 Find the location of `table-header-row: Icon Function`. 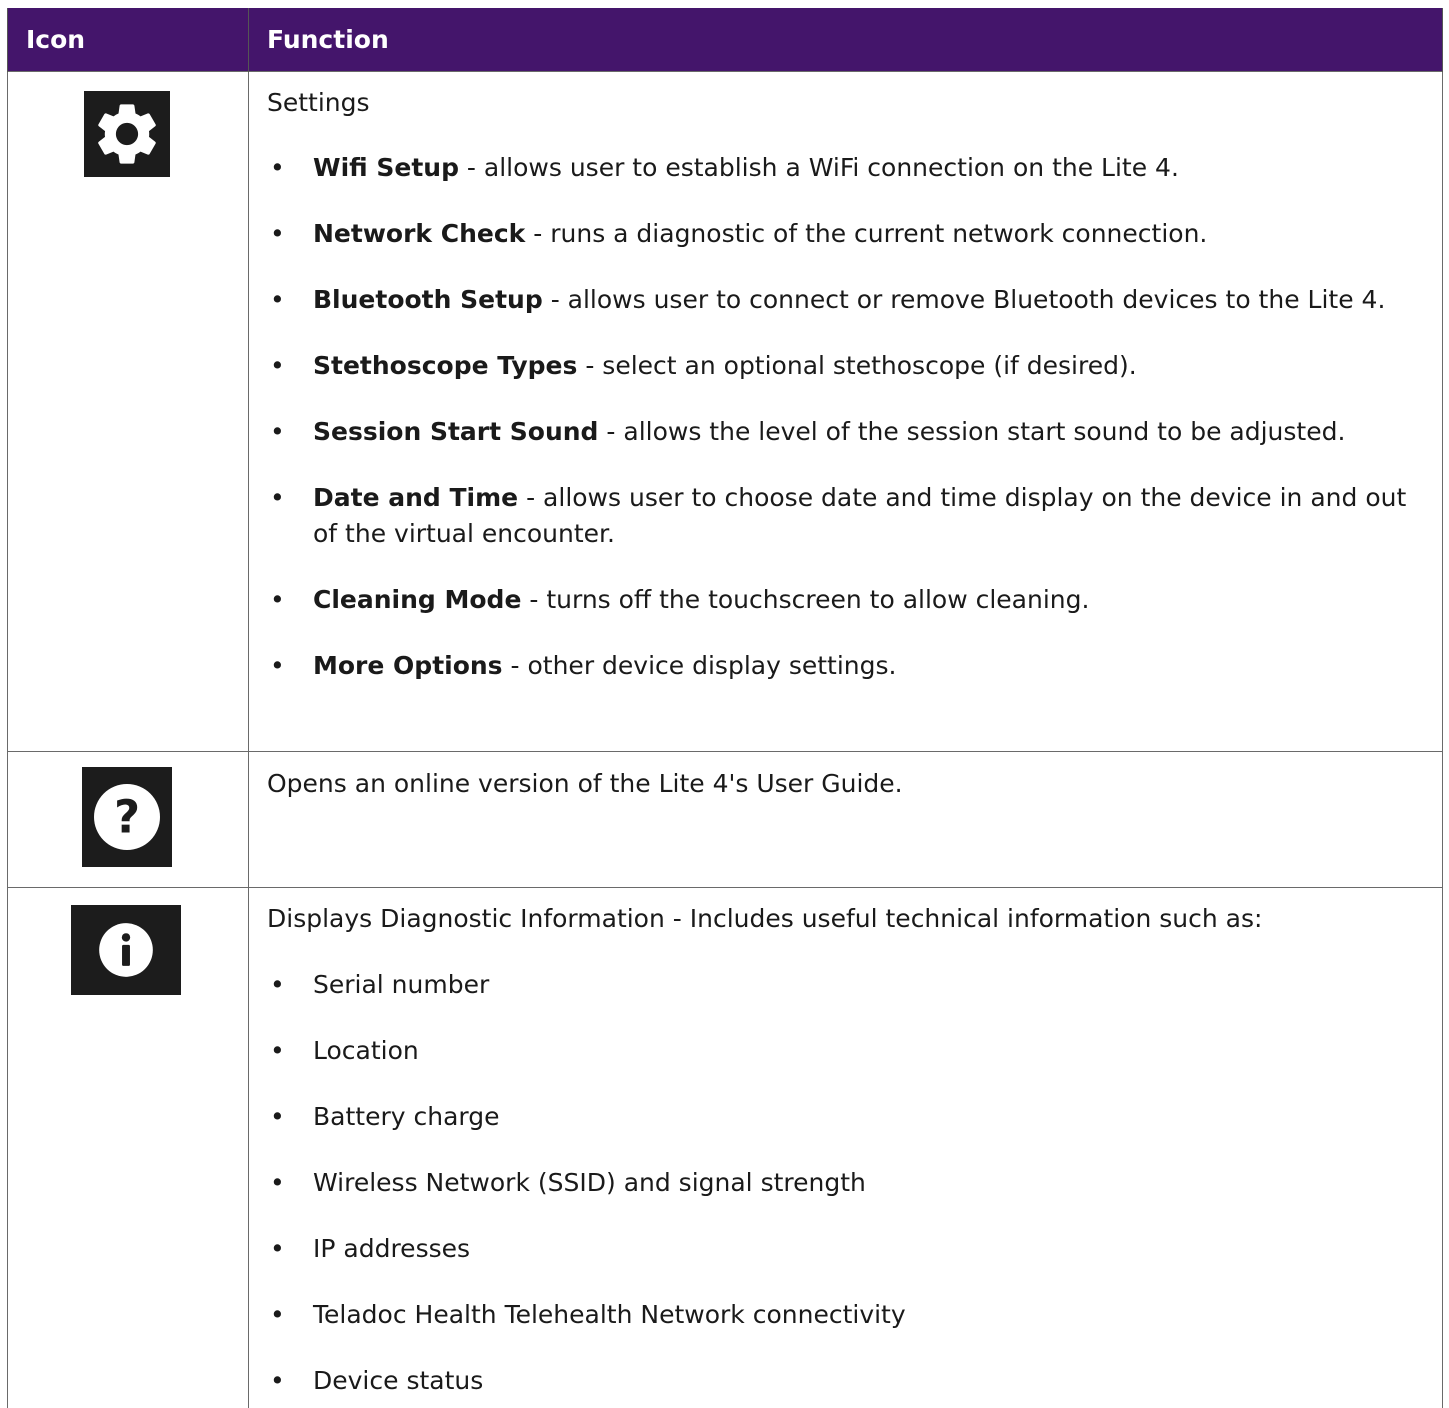

table-header-row: Icon Function is located at coordinates (725, 40).